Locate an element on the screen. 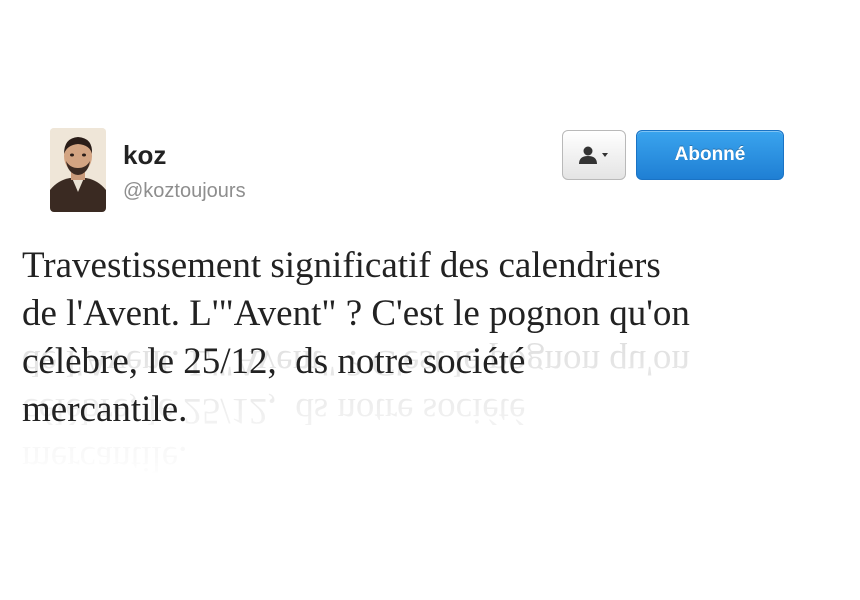  avatar is located at coordinates (78, 170).